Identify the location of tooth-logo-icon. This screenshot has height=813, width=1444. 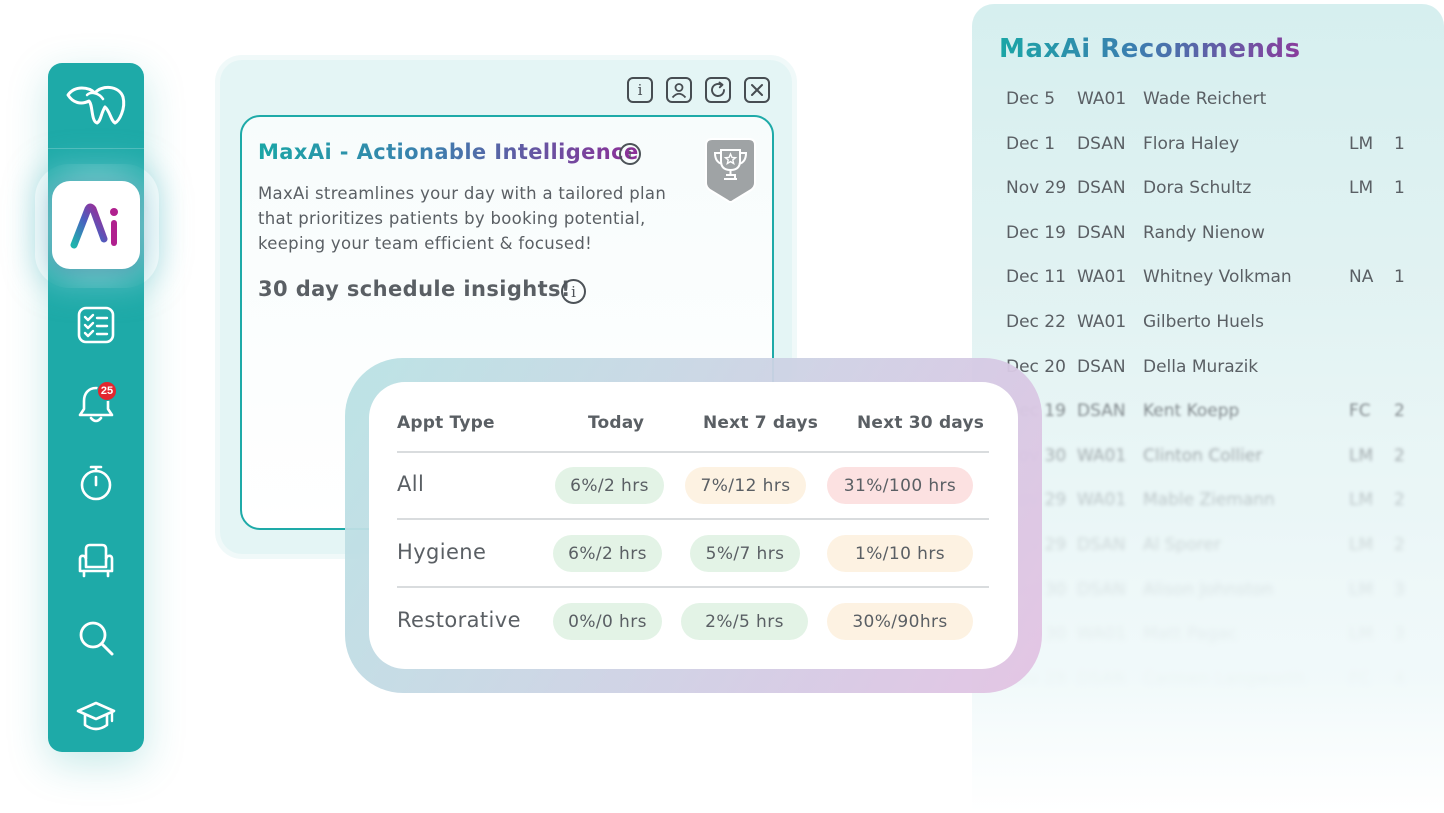
(96, 105).